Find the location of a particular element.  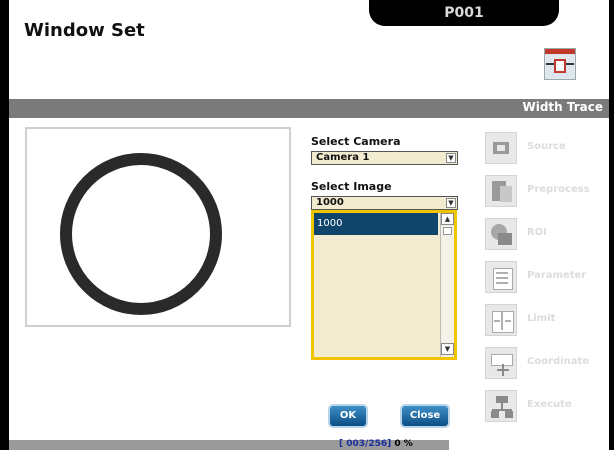

image-listbox: 1000 ▲ ▼ is located at coordinates (384, 285).